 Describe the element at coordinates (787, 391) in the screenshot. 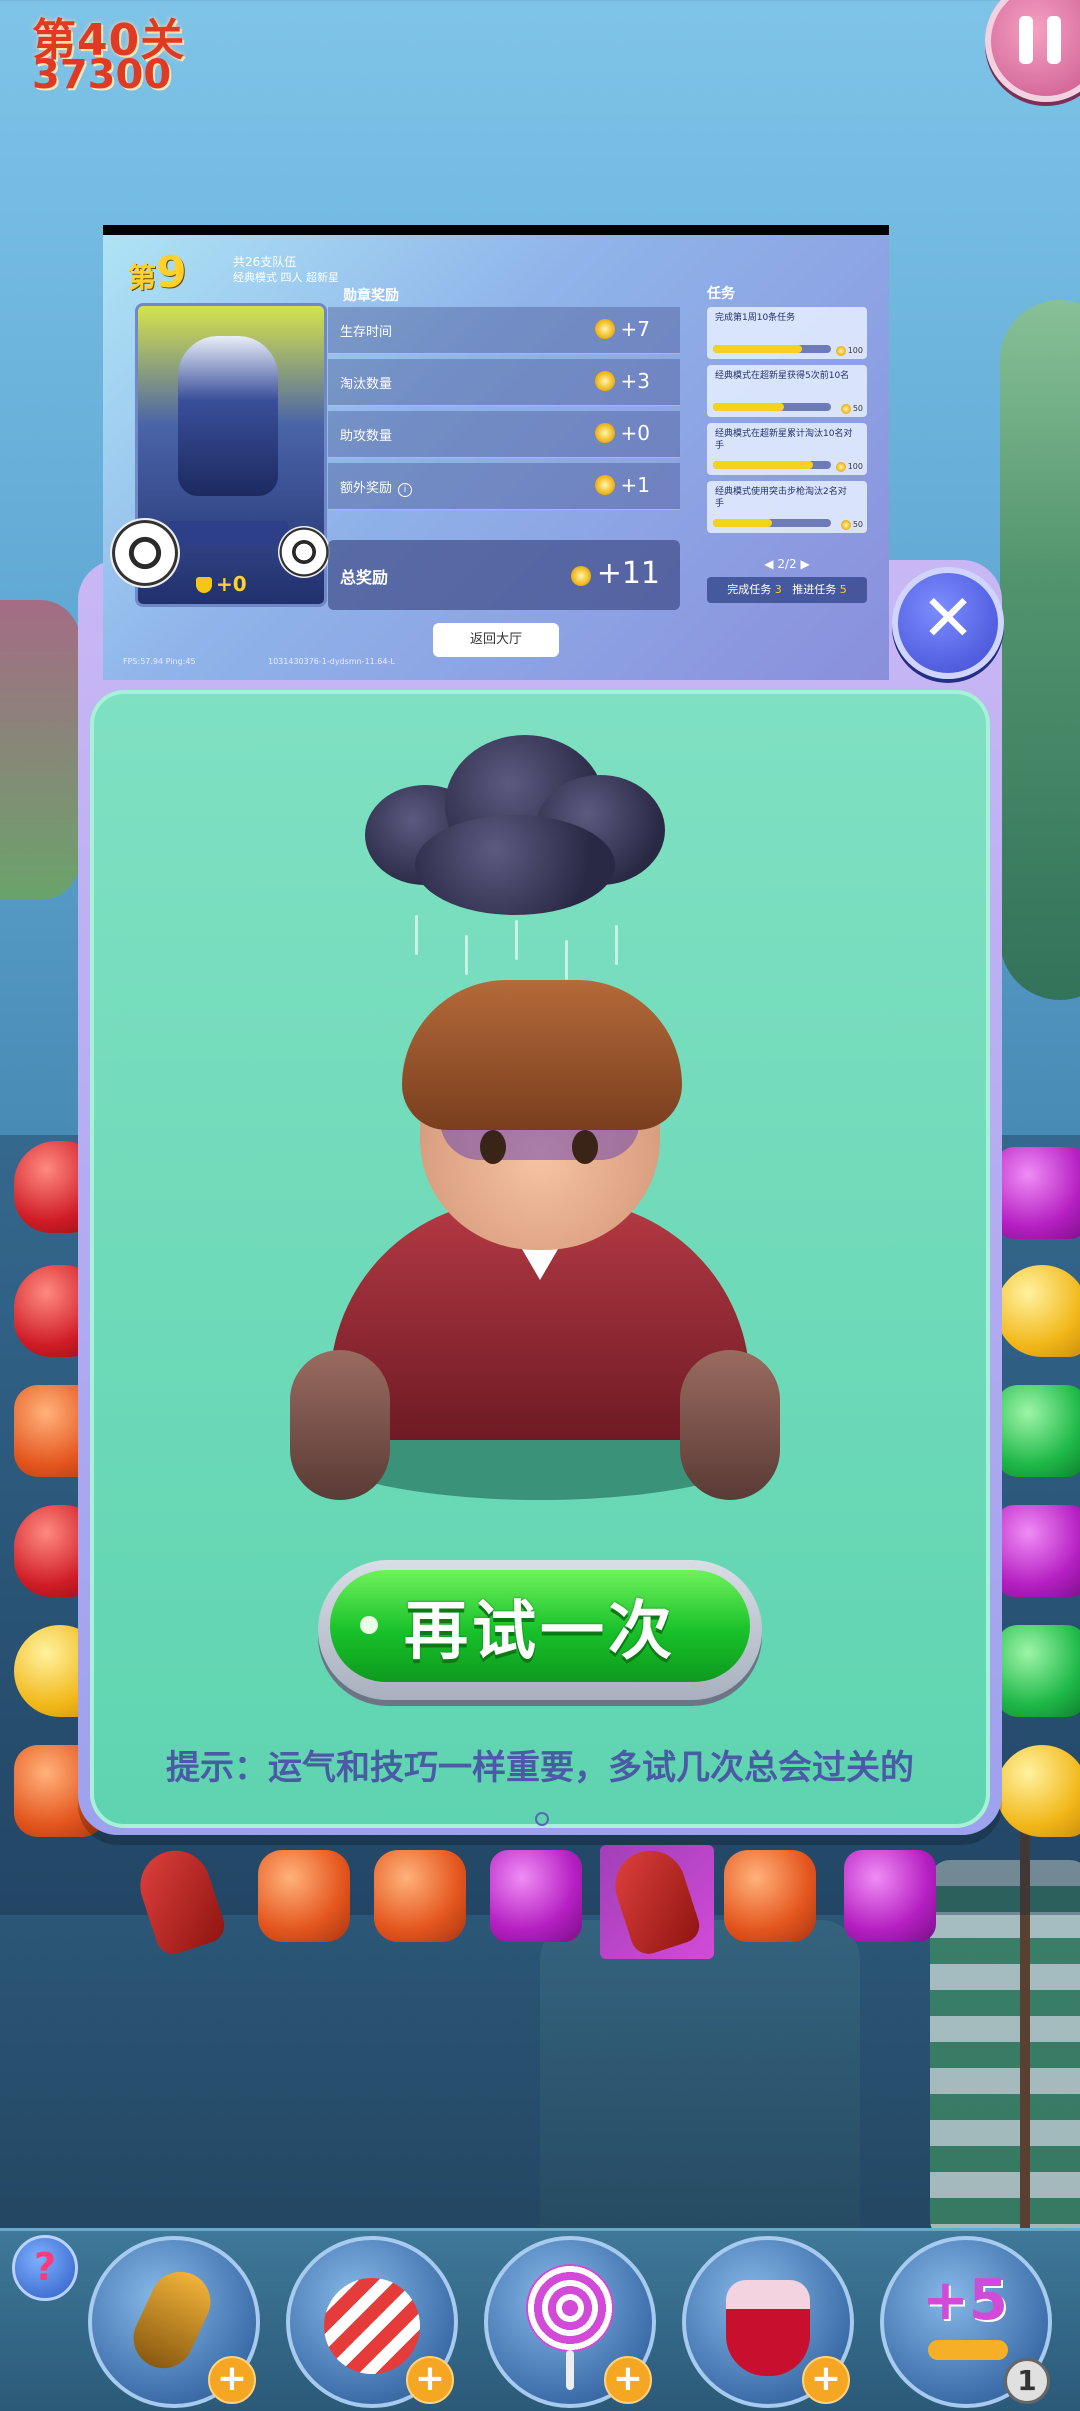

I see `task-item: 经典模式在超新星获得5次前10名 50` at that location.